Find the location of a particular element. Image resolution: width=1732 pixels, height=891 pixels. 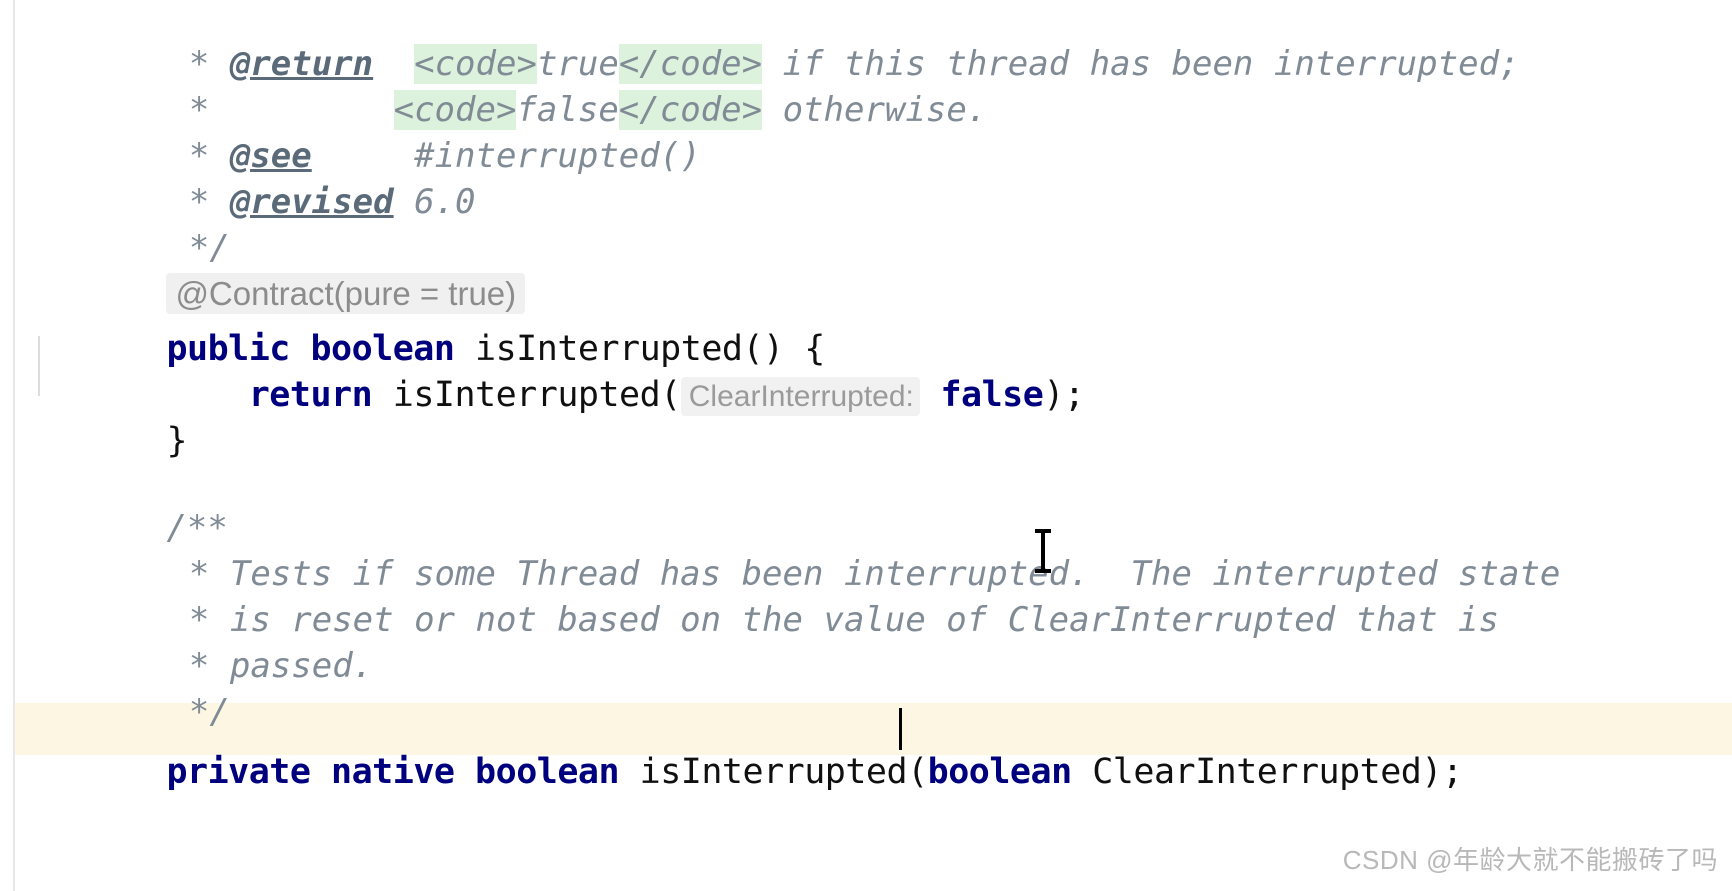

method-signature-token: isInterrupted( is located at coordinates (774, 772).